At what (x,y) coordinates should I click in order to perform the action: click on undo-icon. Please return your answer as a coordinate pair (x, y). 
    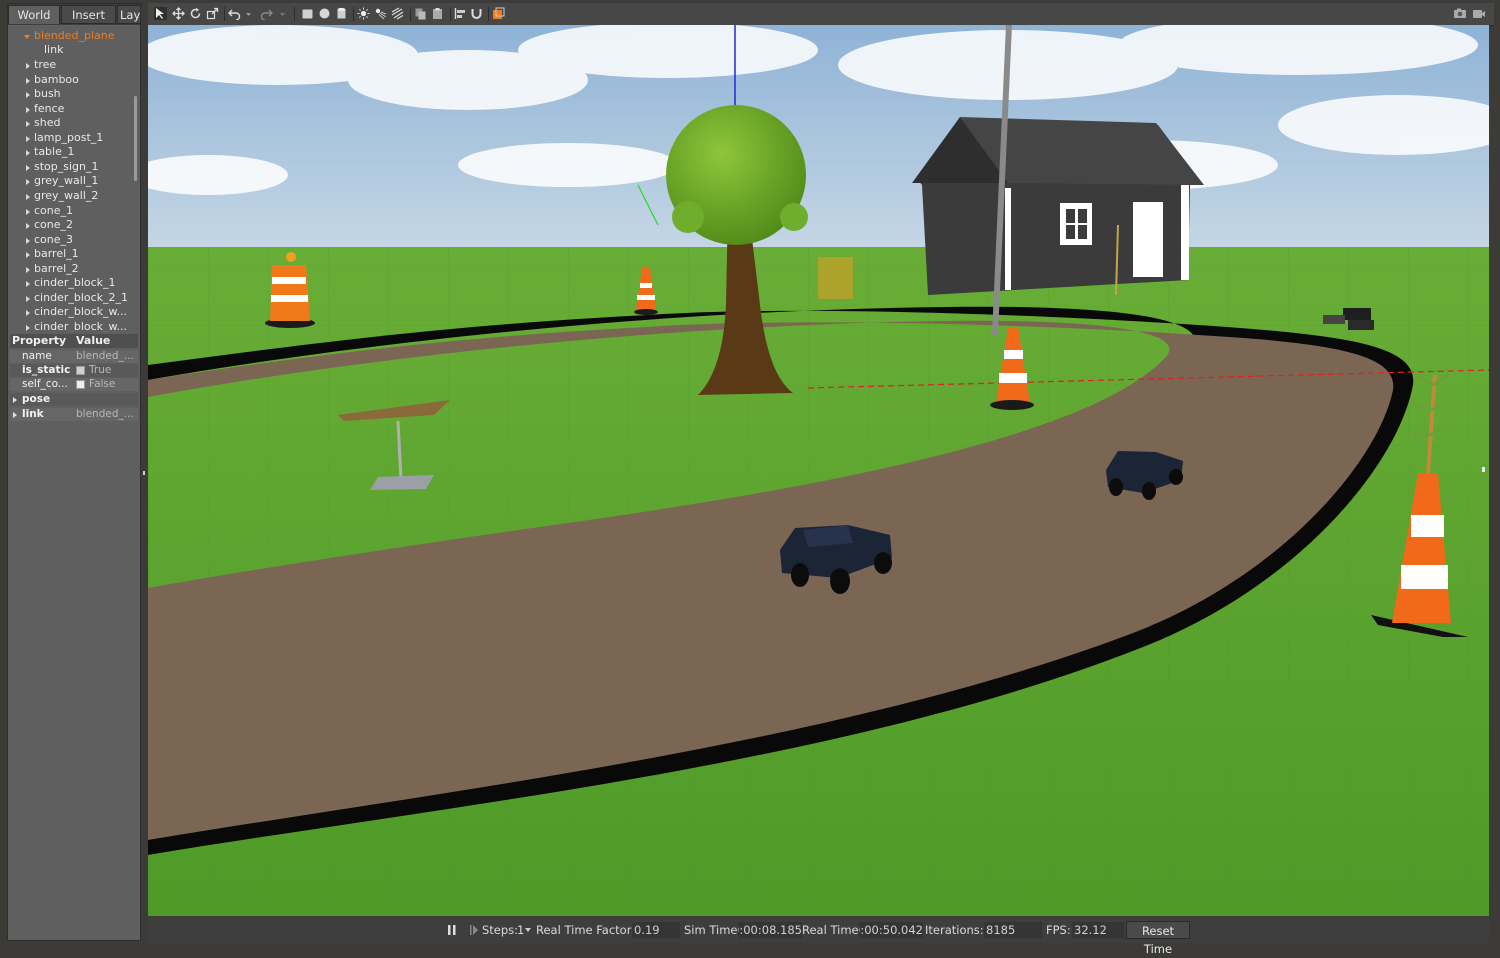
    Looking at the image, I should click on (234, 13).